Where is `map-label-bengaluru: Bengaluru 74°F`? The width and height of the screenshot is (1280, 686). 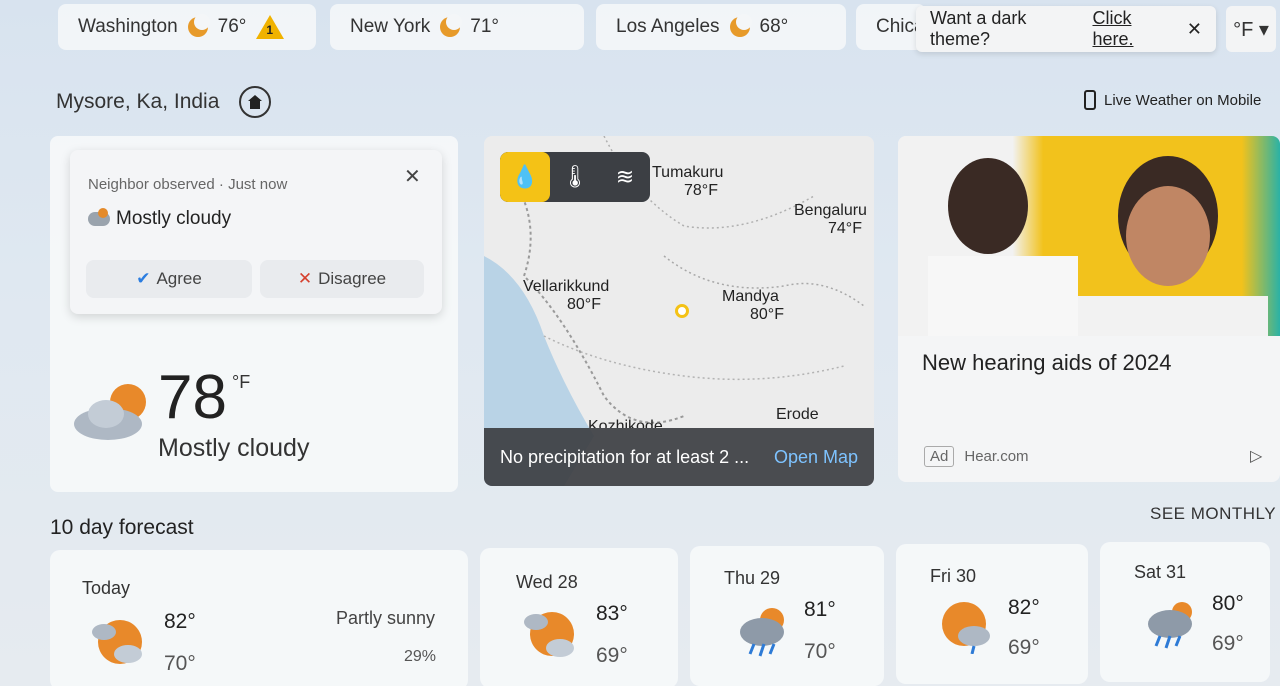 map-label-bengaluru: Bengaluru 74°F is located at coordinates (830, 220).